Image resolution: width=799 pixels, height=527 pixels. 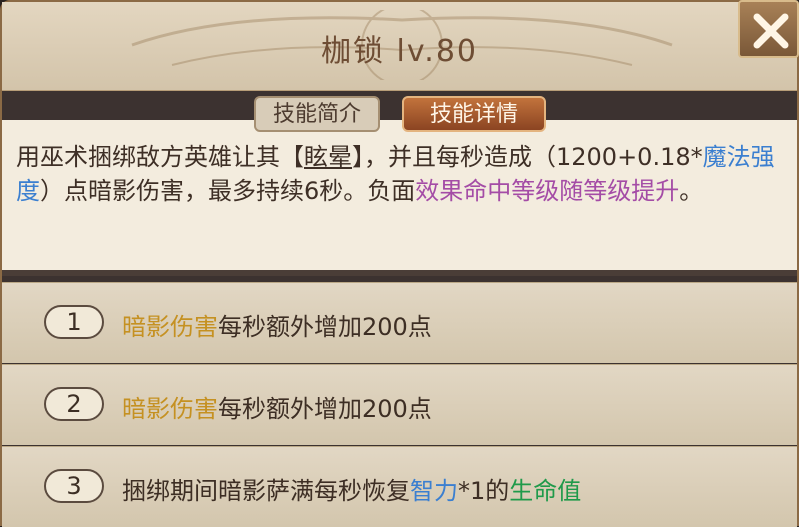 What do you see at coordinates (474, 114) in the screenshot?
I see `tab-skill-detail: 技能详情` at bounding box center [474, 114].